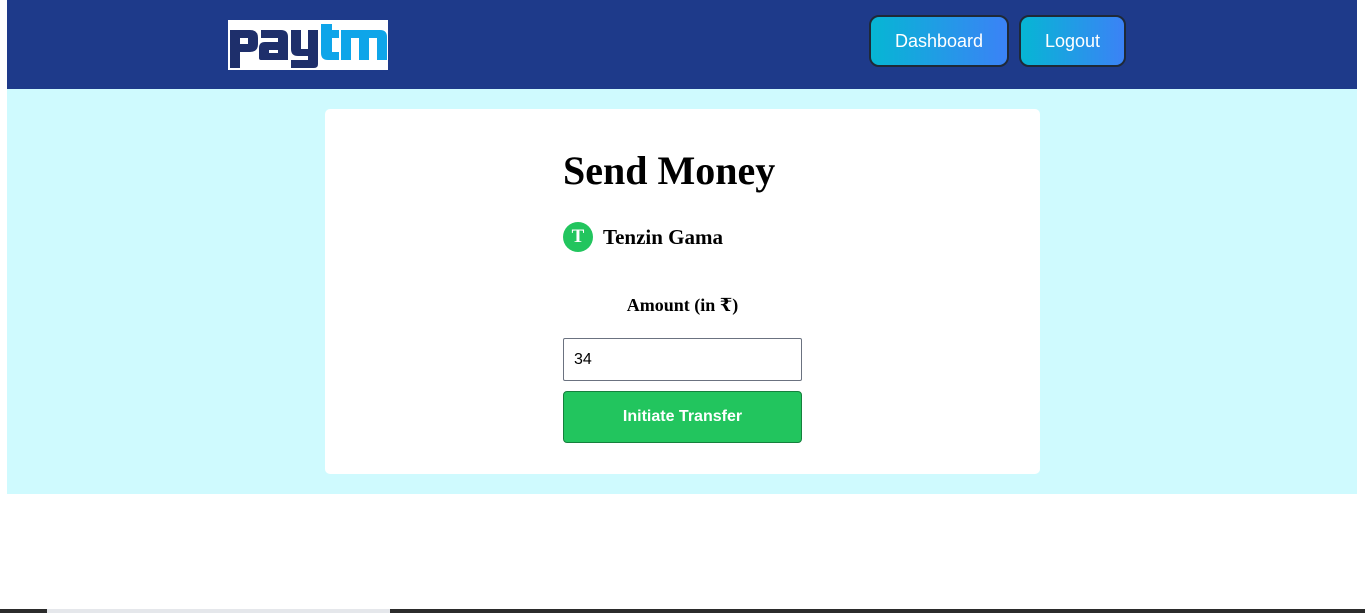 Image resolution: width=1365 pixels, height=613 pixels. What do you see at coordinates (682, 44) in the screenshot?
I see `navbar: Dashboard Logout` at bounding box center [682, 44].